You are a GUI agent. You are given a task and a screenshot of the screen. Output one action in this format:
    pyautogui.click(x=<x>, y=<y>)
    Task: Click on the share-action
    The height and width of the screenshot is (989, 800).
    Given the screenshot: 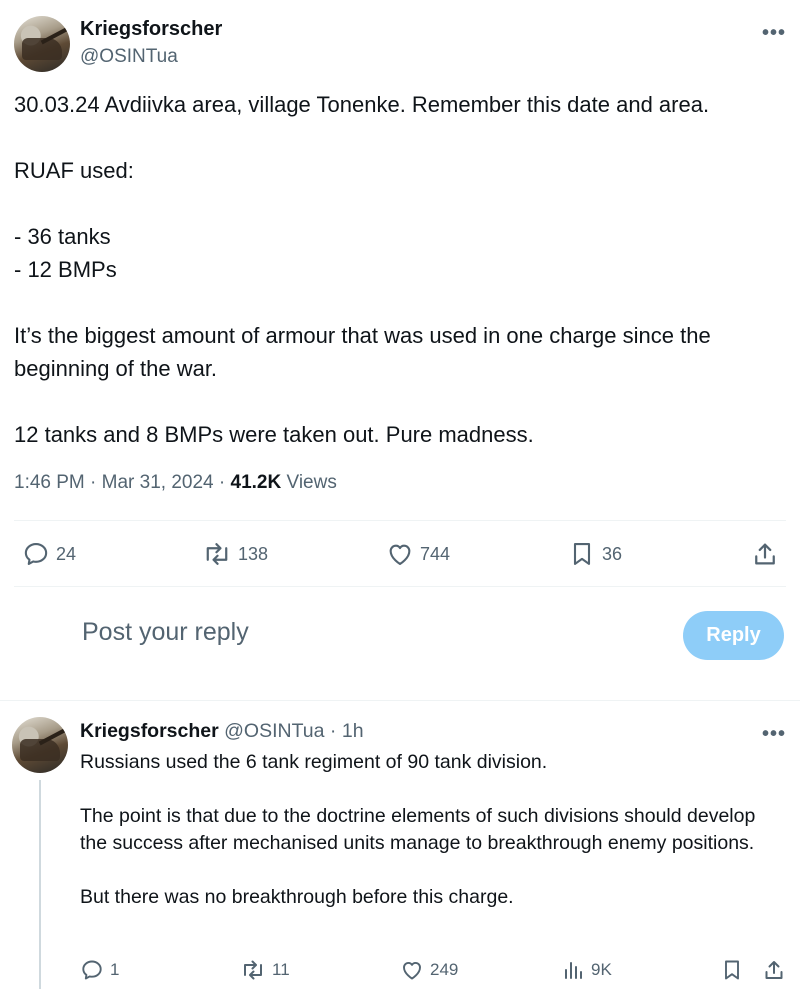 What is the action you would take?
    pyautogui.click(x=765, y=554)
    